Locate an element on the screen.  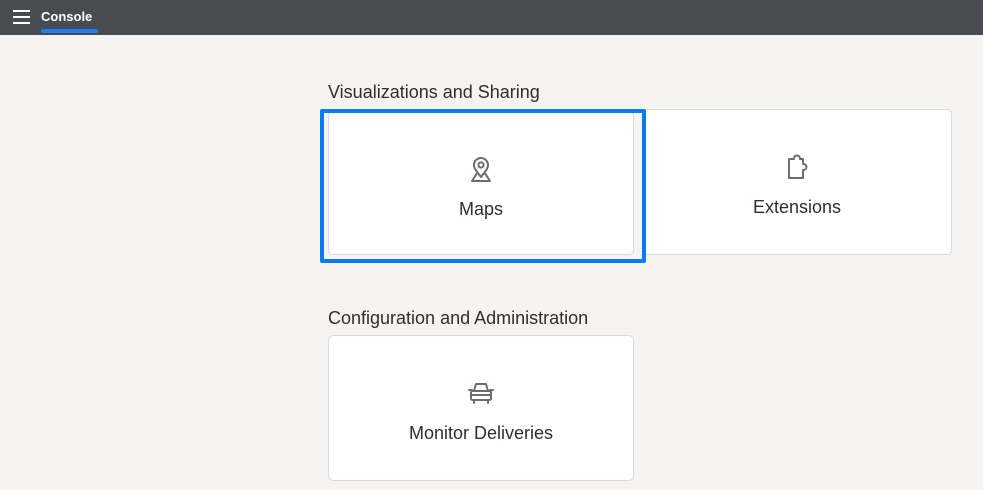
section-heading-configuration: Configuration and Administration is located at coordinates (458, 318).